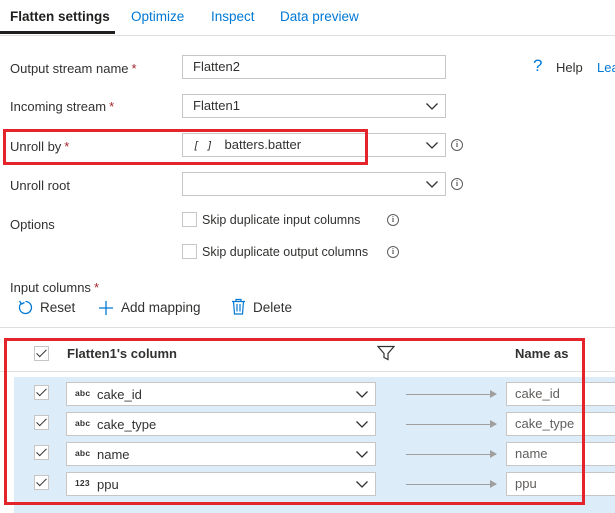 The height and width of the screenshot is (513, 615). What do you see at coordinates (189, 219) in the screenshot?
I see `skip-duplicate-input-checkbox` at bounding box center [189, 219].